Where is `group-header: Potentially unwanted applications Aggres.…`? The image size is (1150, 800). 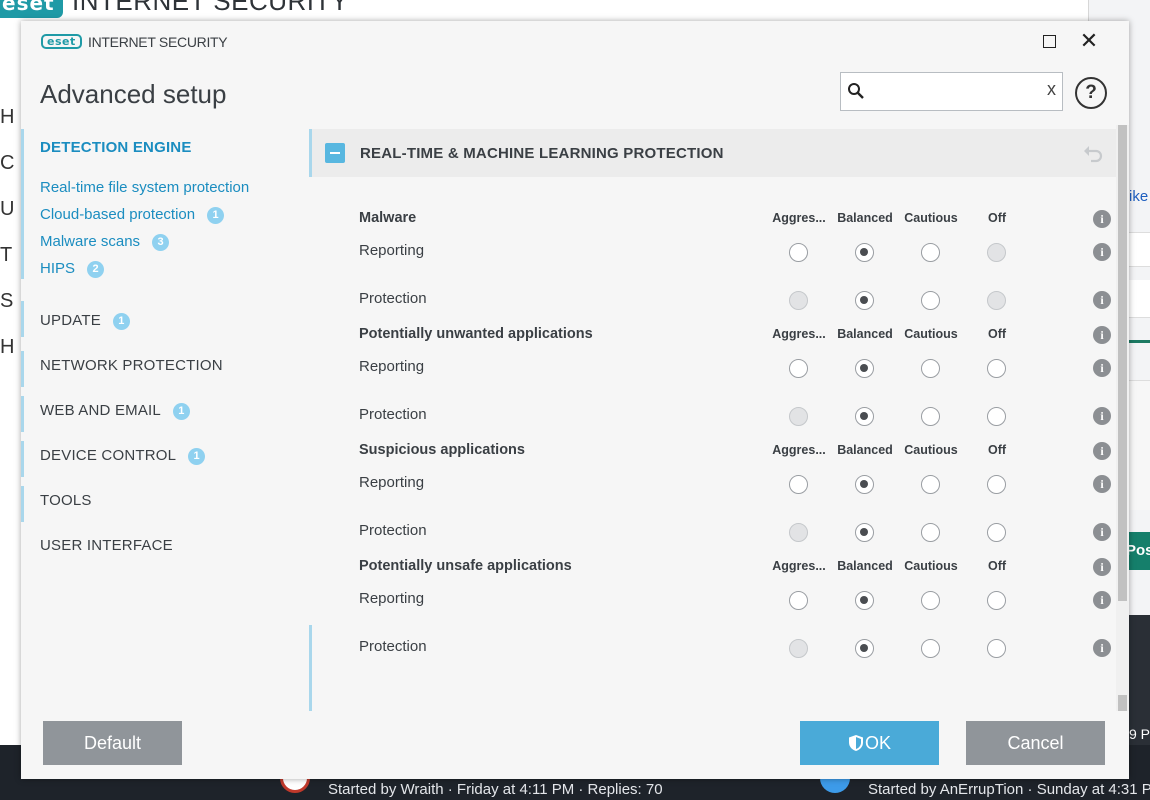 group-header: Potentially unwanted applications Aggres.… is located at coordinates (713, 336).